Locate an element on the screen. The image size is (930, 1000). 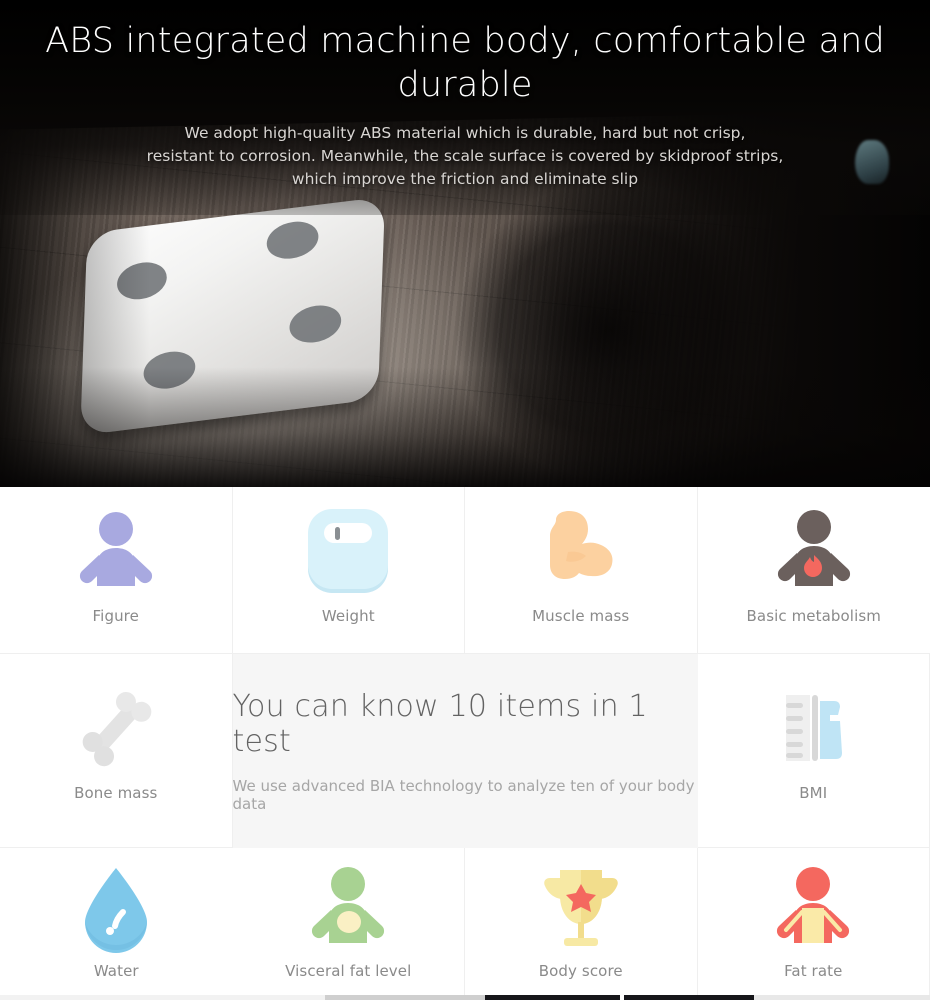
grid-item-visceral-fat-level: Visceral fat level is located at coordinates (348, 924).